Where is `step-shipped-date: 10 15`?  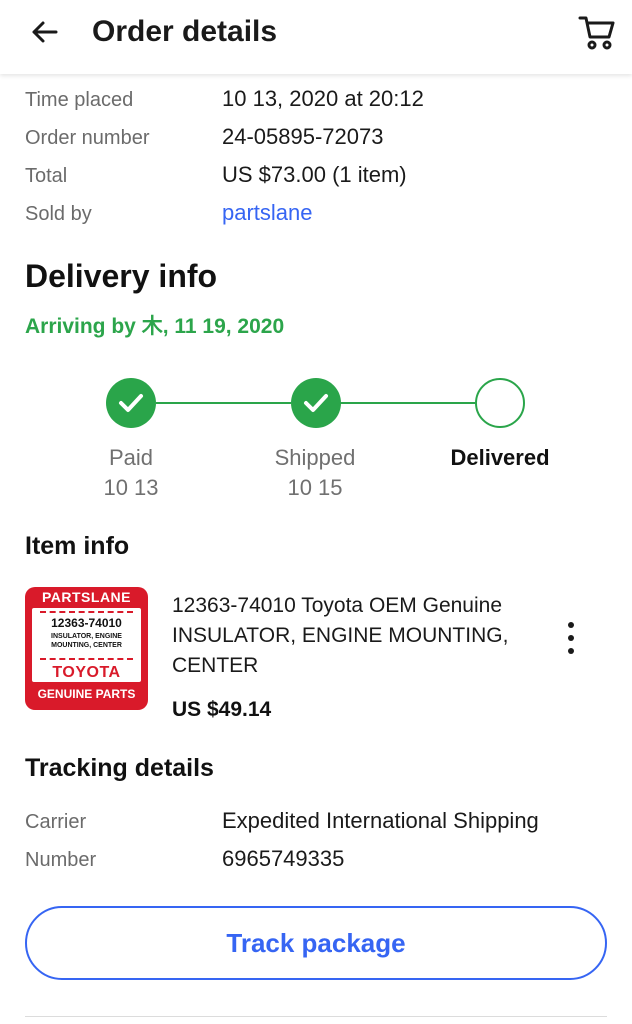 step-shipped-date: 10 15 is located at coordinates (315, 487).